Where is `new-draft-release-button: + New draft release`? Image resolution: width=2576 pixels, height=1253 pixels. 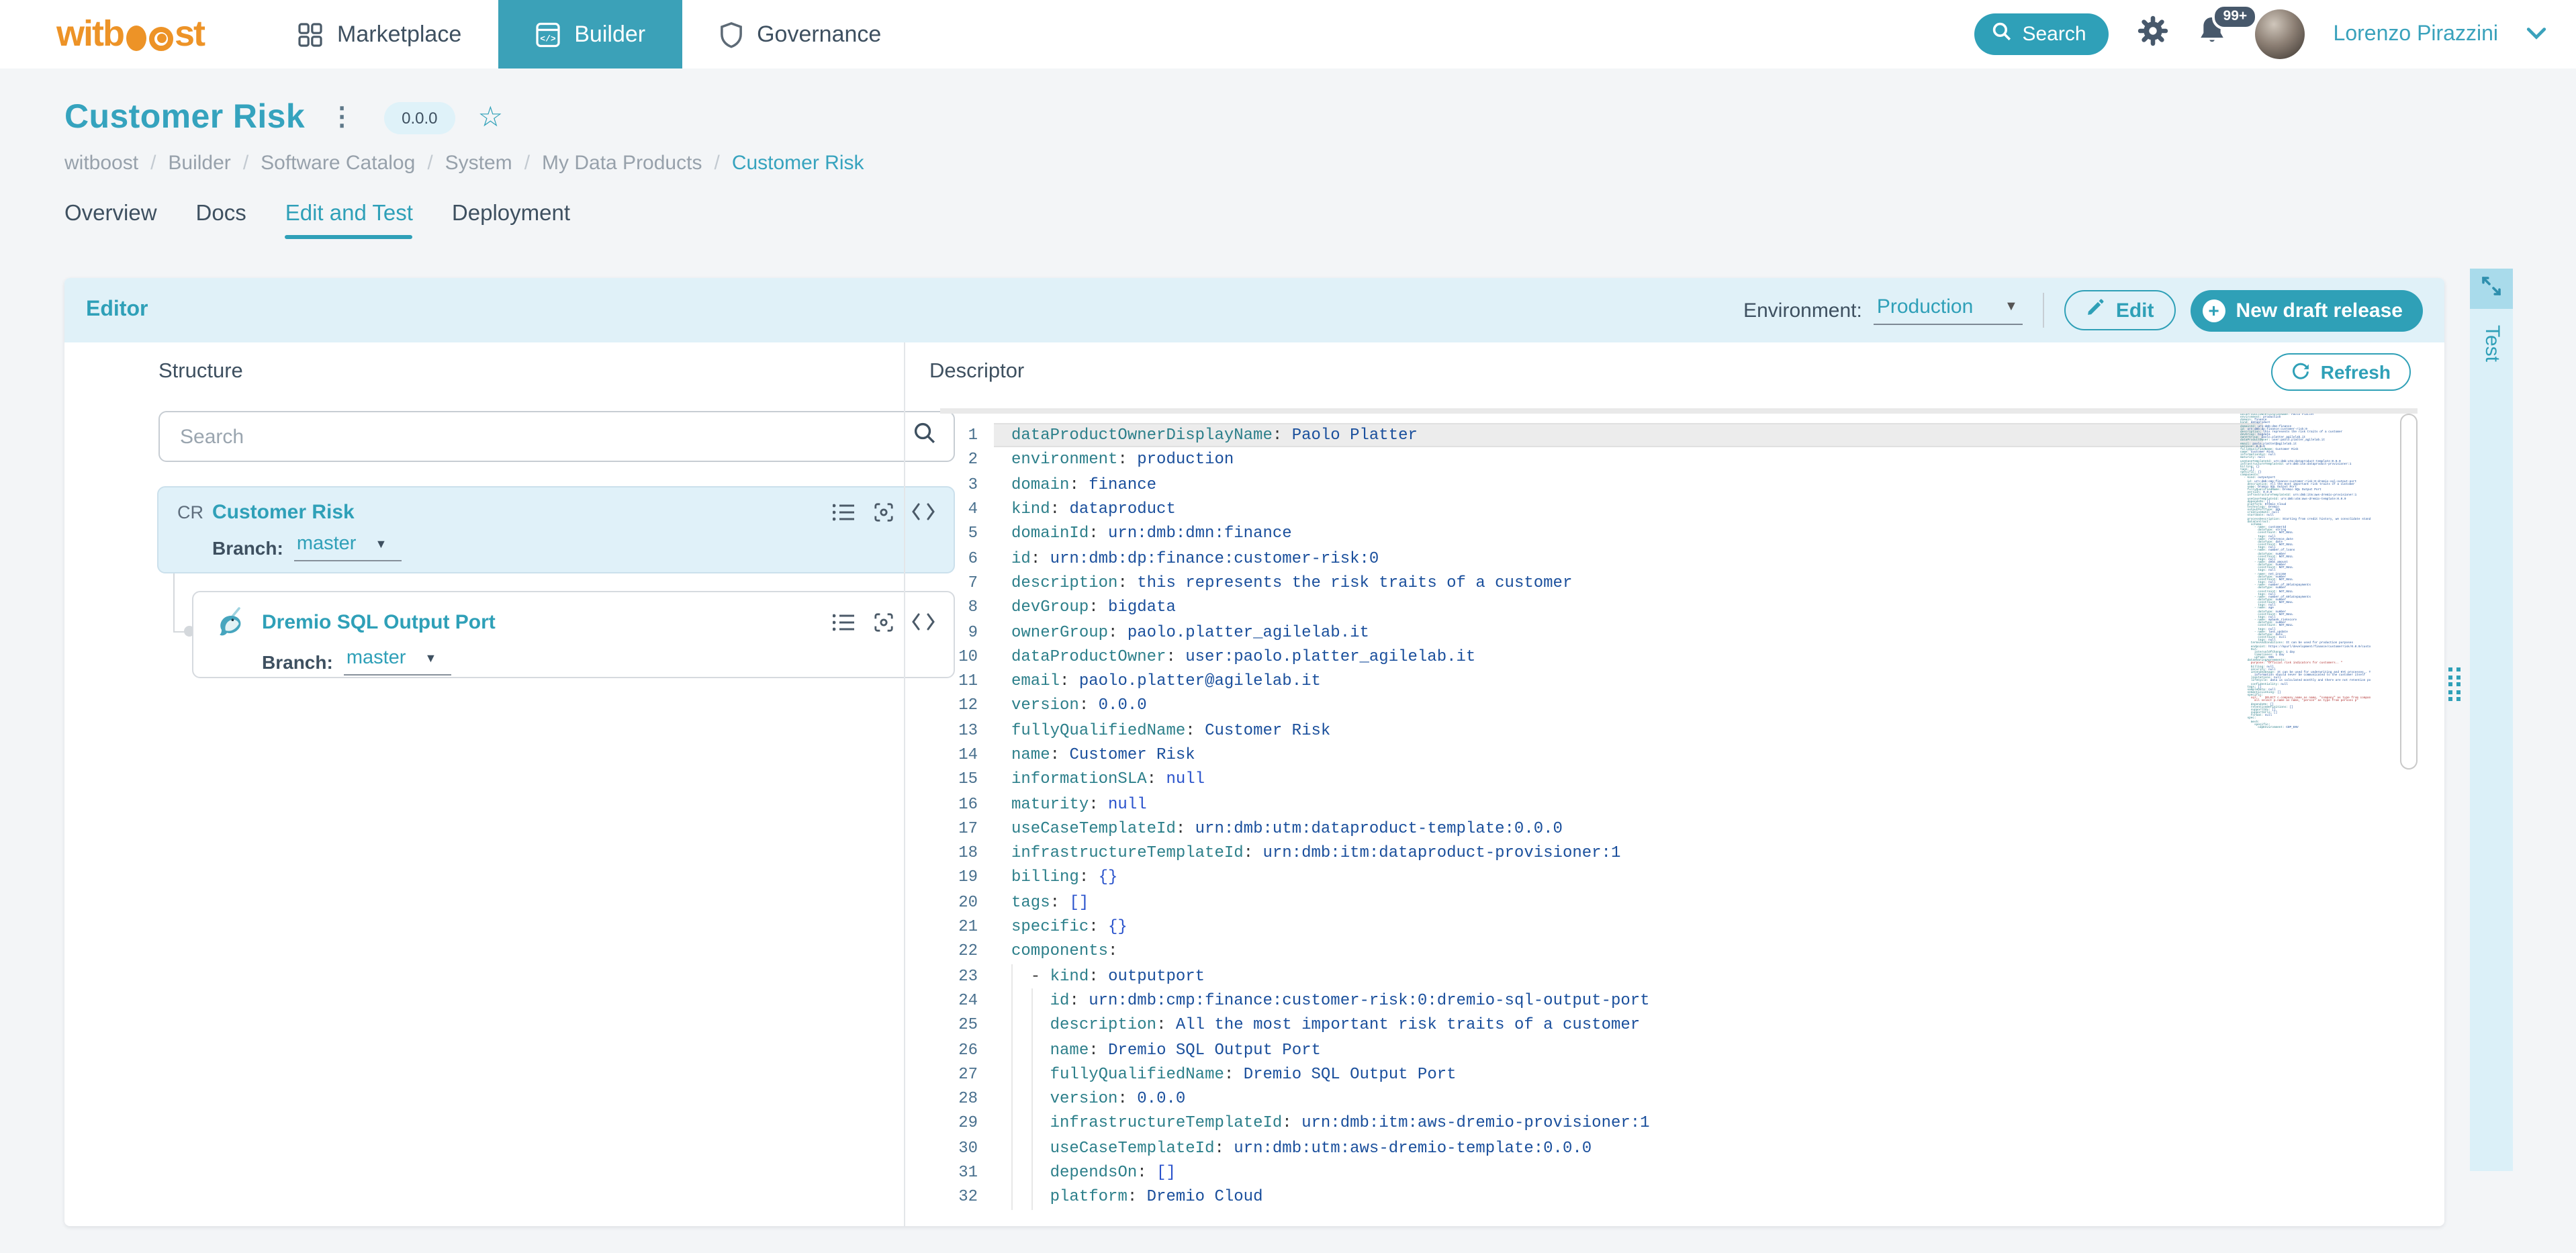
new-draft-release-button: + New draft release is located at coordinates (2306, 310).